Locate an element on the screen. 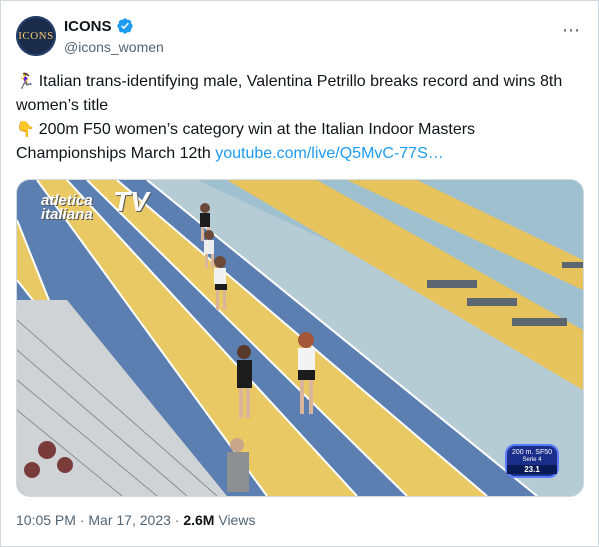 This screenshot has width=599, height=547. handle: @icons_women is located at coordinates (114, 47).